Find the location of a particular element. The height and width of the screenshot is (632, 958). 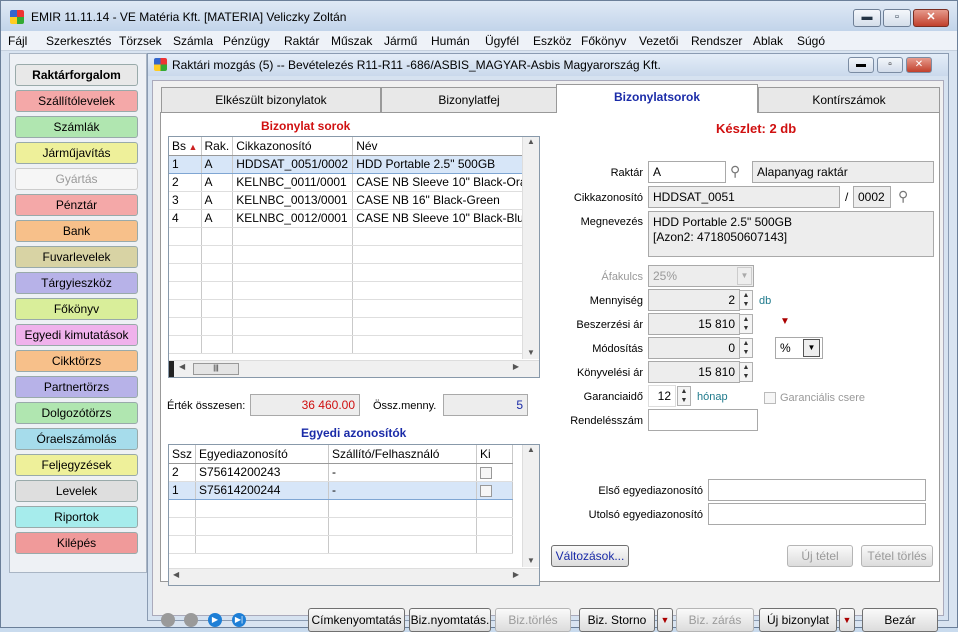

menu-13: Rendszer is located at coordinates (716, 41).